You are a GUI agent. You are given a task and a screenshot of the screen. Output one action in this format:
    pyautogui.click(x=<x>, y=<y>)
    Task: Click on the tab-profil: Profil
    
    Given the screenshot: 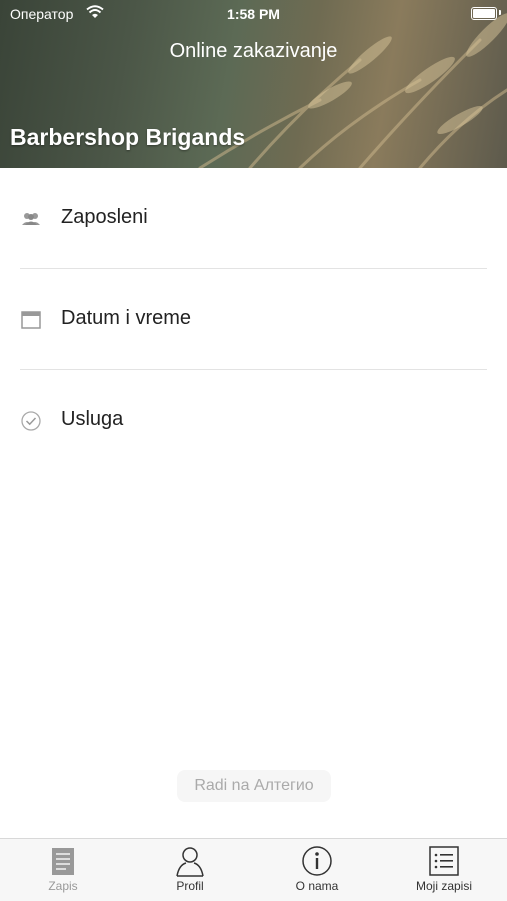 What is the action you would take?
    pyautogui.click(x=190, y=870)
    